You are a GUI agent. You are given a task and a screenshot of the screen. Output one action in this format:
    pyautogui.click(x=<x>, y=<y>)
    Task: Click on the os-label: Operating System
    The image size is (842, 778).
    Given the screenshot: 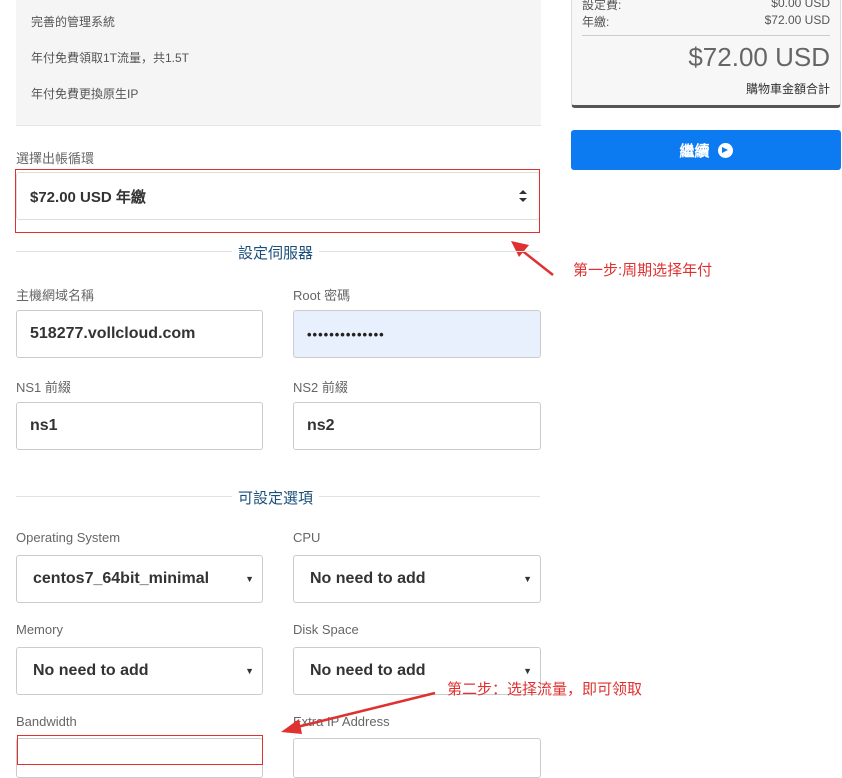 What is the action you would take?
    pyautogui.click(x=68, y=537)
    